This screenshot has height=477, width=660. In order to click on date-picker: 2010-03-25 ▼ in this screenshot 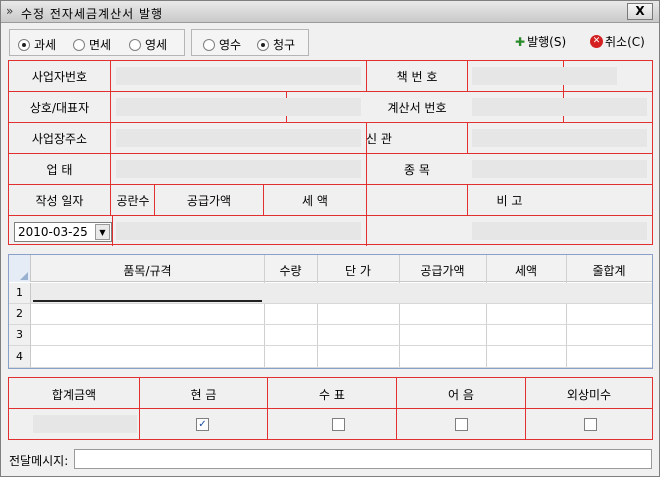, I will do `click(63, 232)`.